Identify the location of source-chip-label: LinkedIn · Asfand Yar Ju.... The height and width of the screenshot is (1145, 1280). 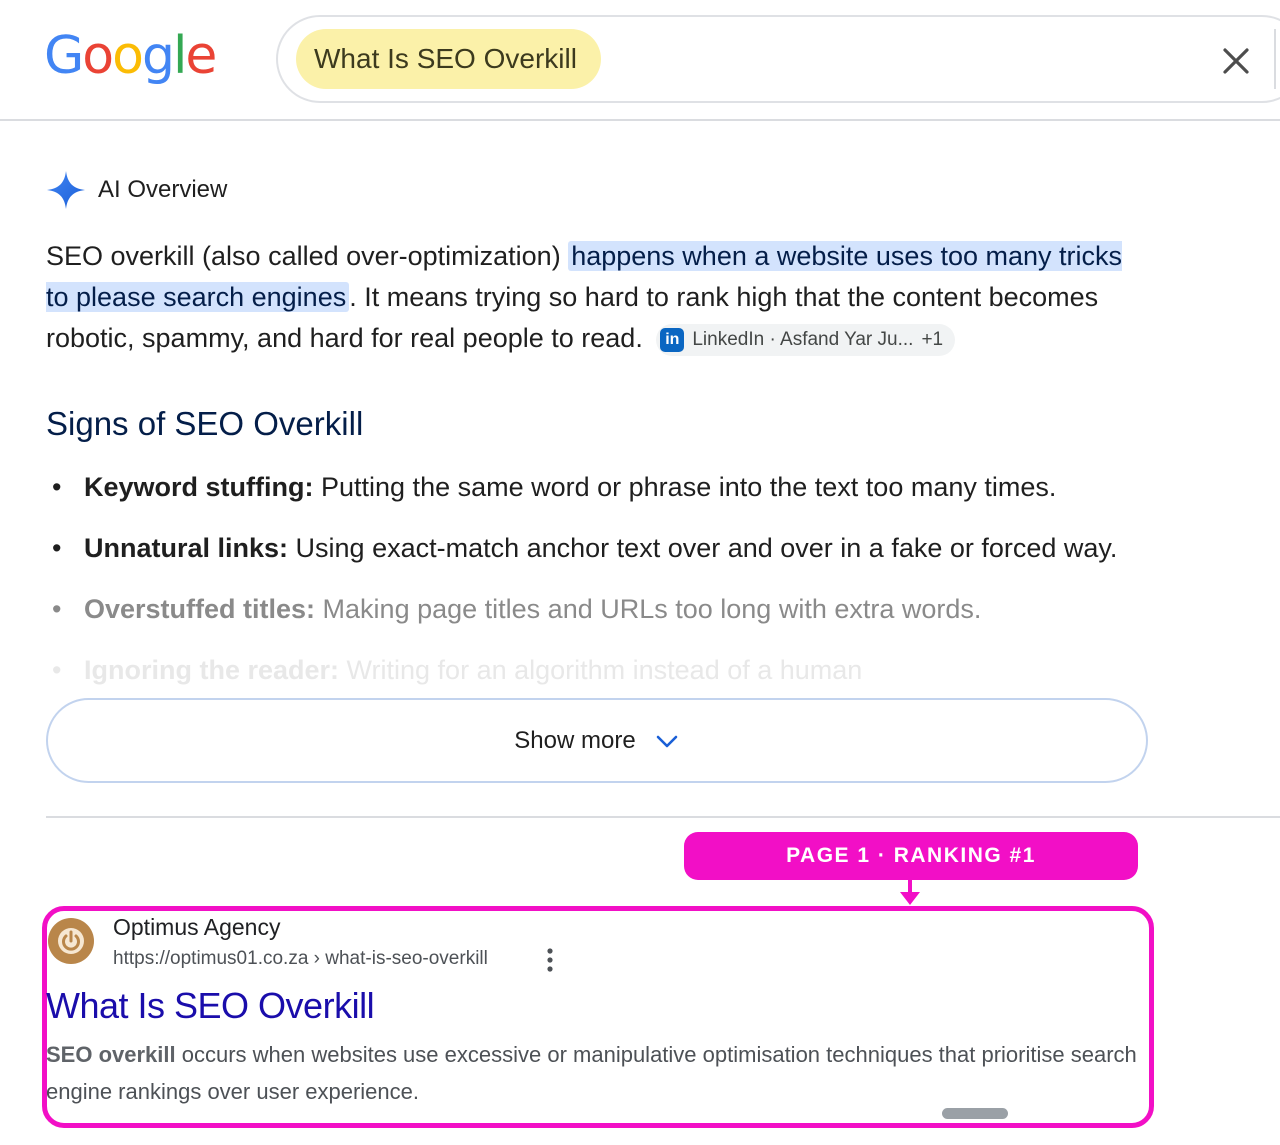
(803, 339).